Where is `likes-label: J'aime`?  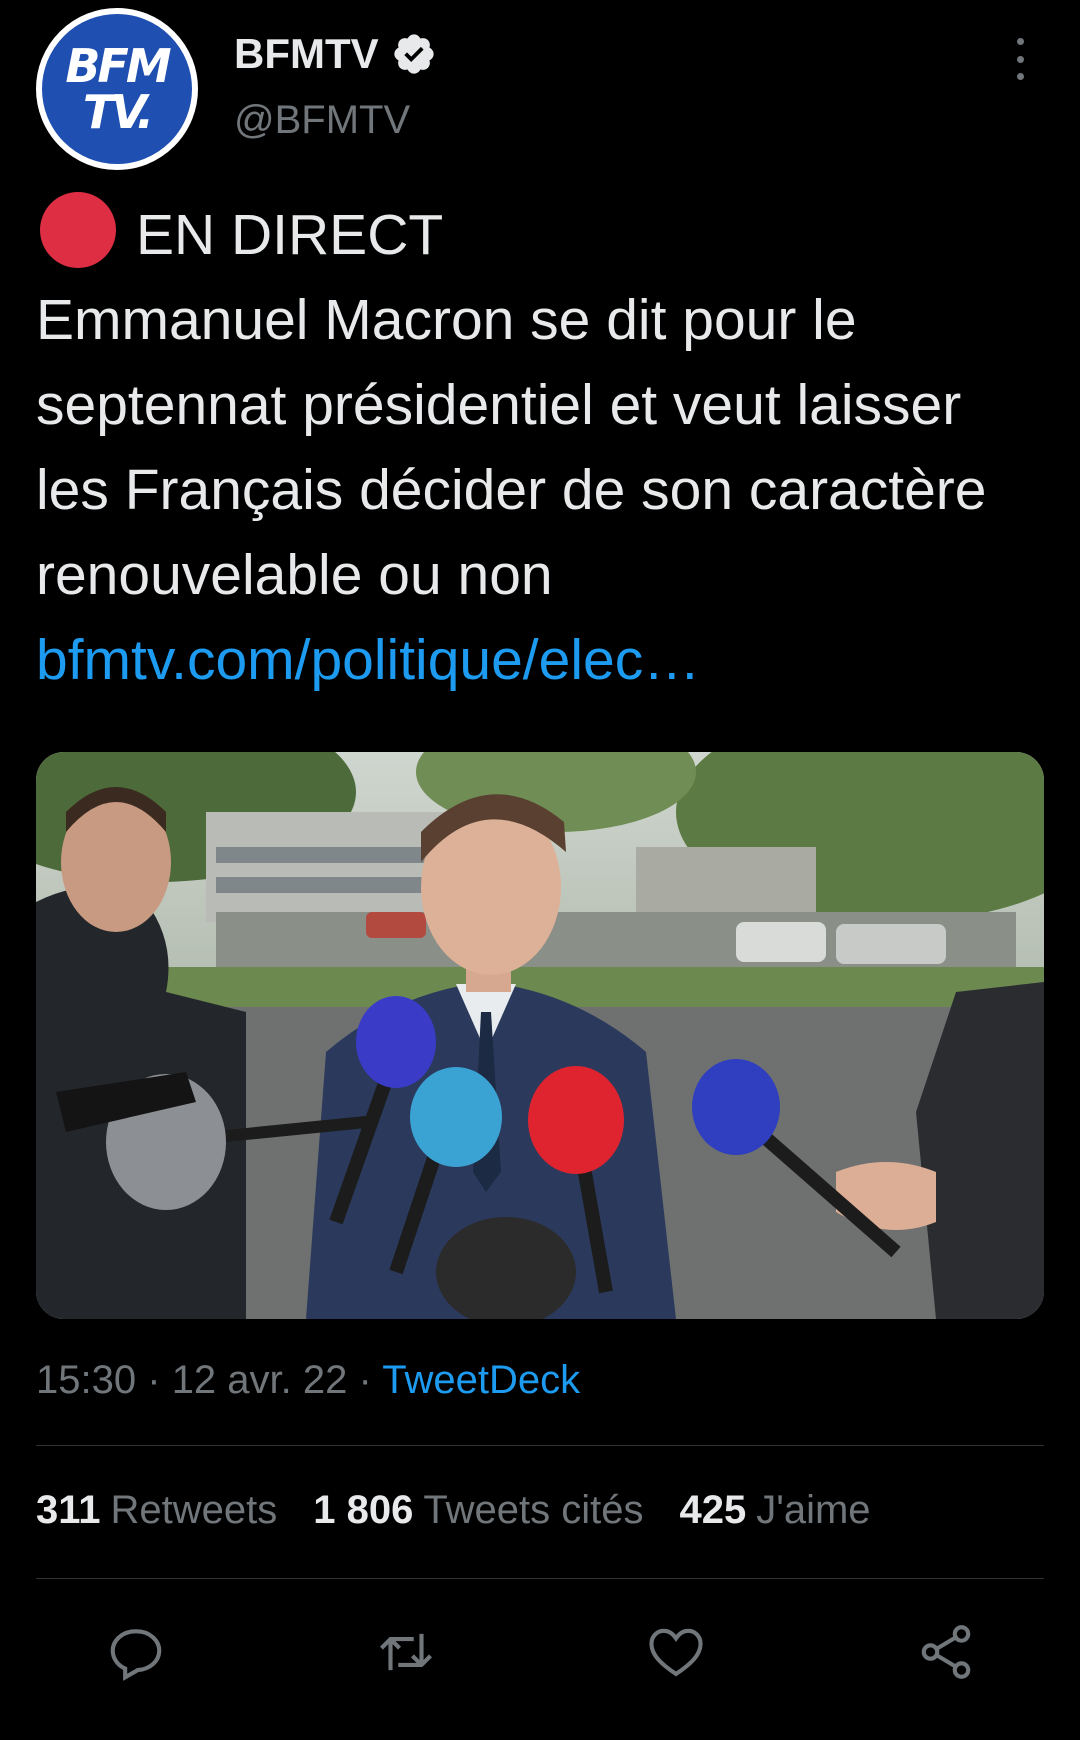 likes-label: J'aime is located at coordinates (813, 1510).